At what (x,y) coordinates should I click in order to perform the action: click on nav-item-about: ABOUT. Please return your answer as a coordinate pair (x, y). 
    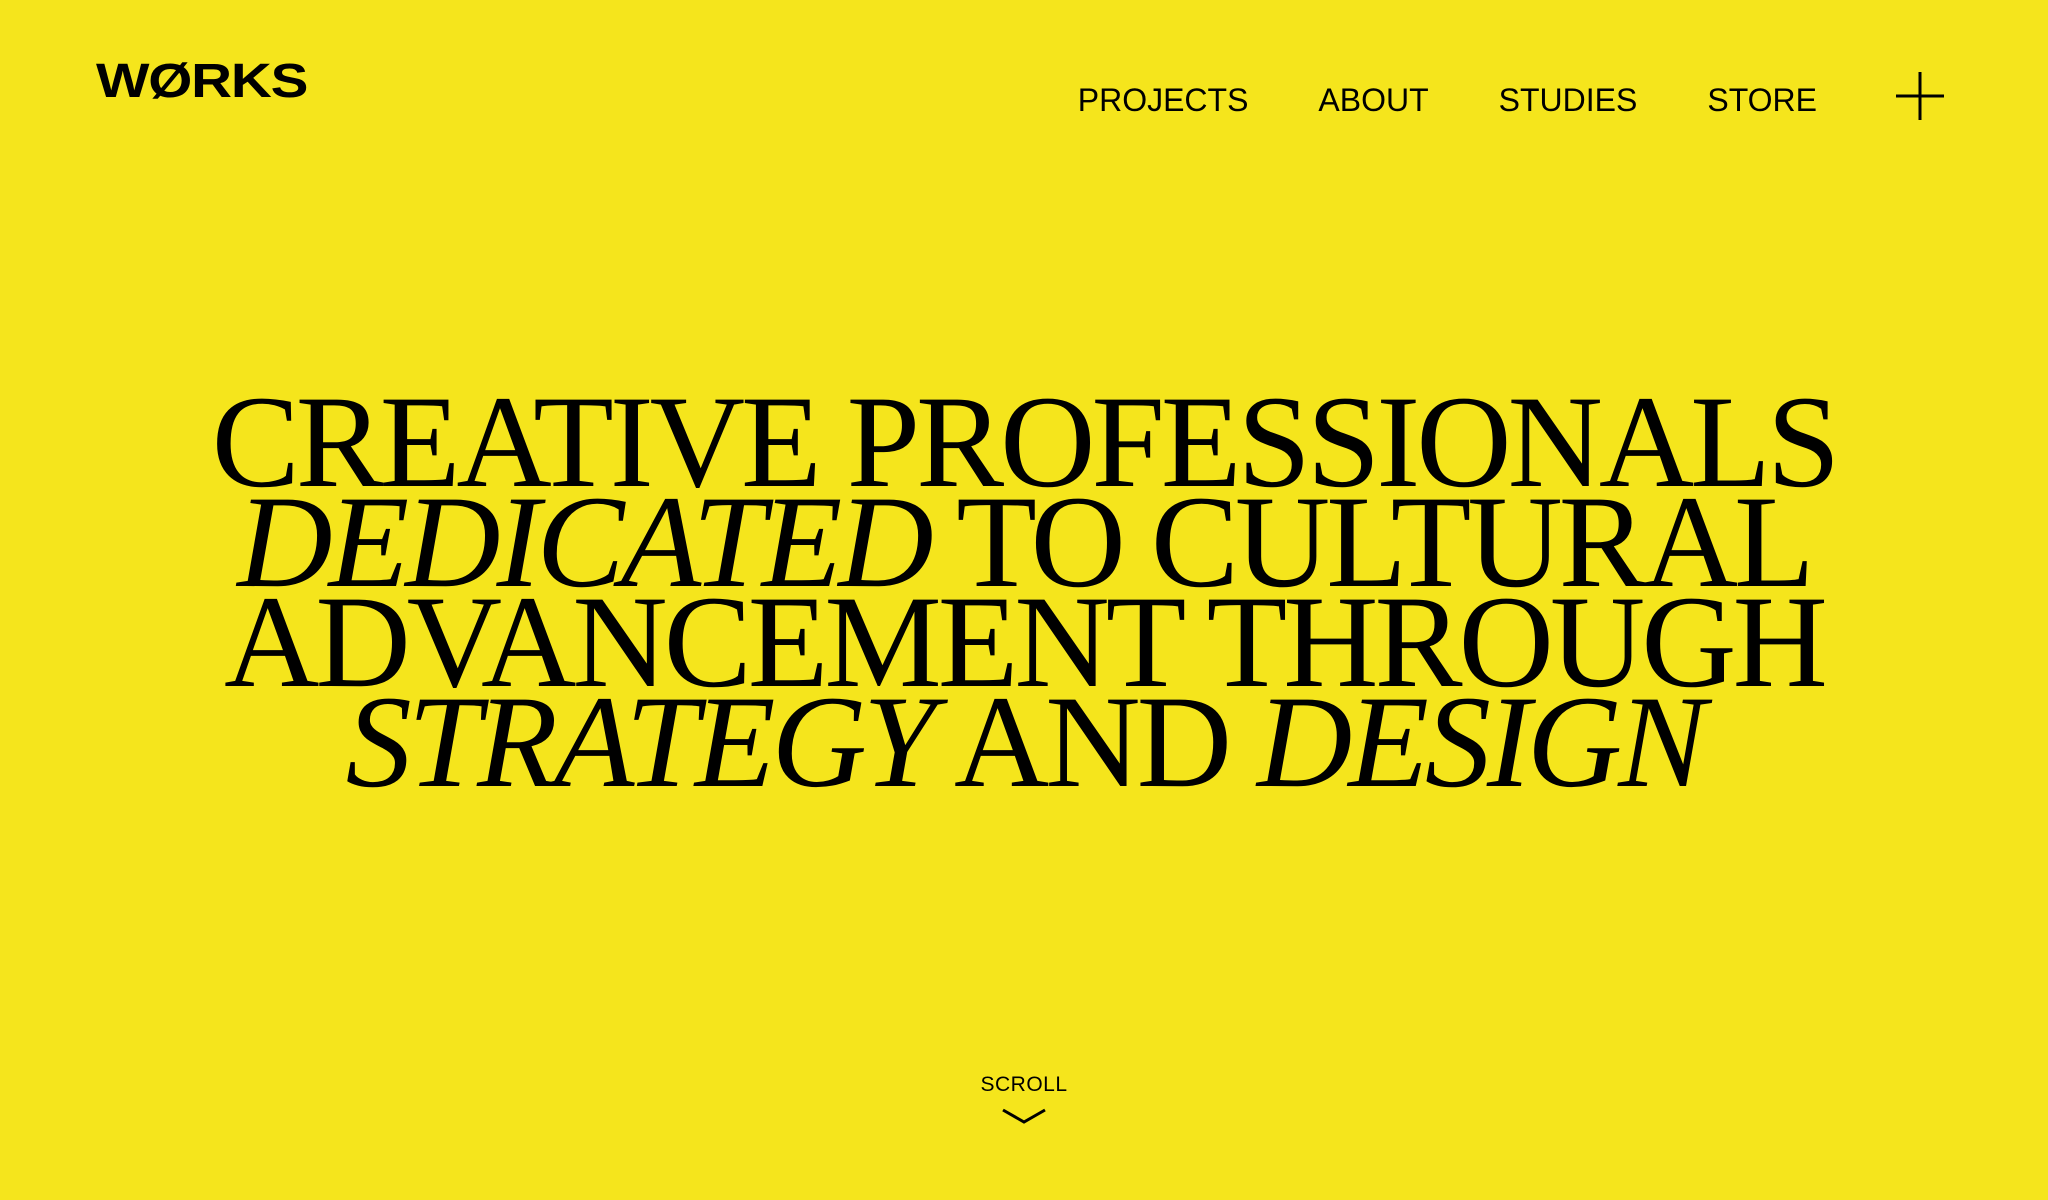
    Looking at the image, I should click on (1373, 100).